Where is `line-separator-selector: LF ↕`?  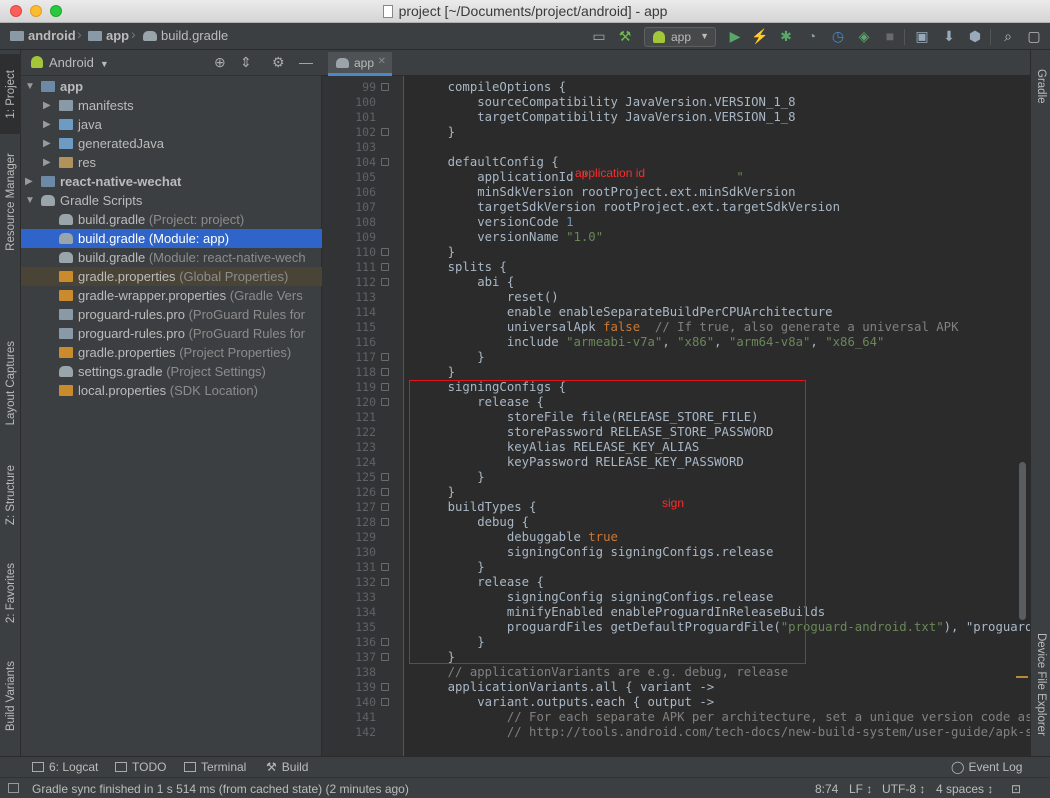 line-separator-selector: LF ↕ is located at coordinates (860, 789).